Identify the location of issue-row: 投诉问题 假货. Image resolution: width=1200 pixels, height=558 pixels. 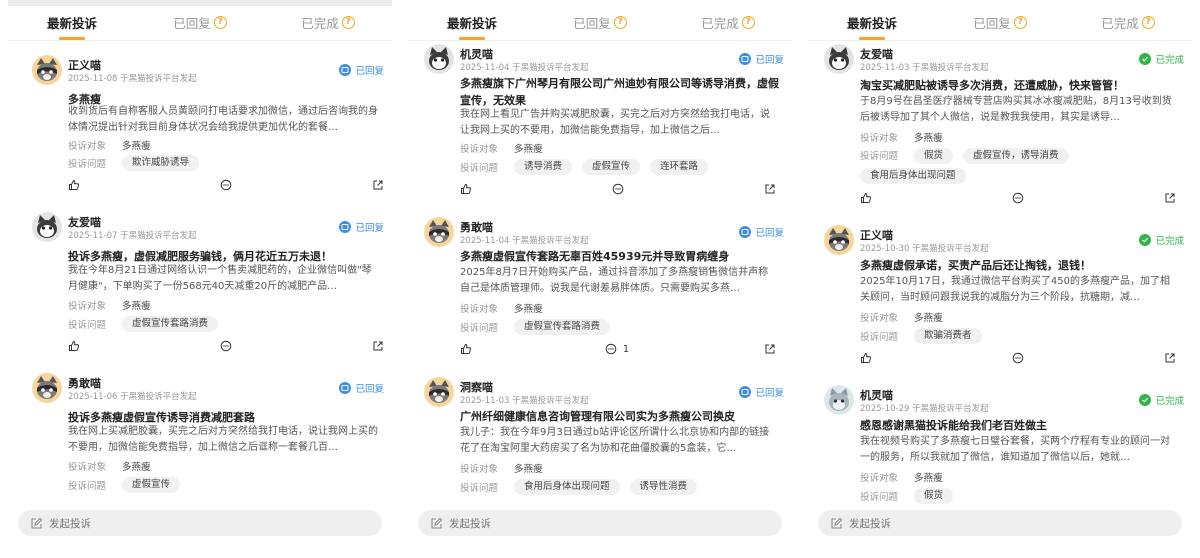
(907, 496).